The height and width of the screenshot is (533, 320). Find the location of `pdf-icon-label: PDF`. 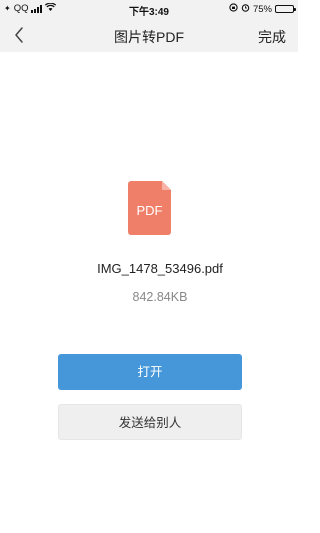

pdf-icon-label: PDF is located at coordinates (149, 210).